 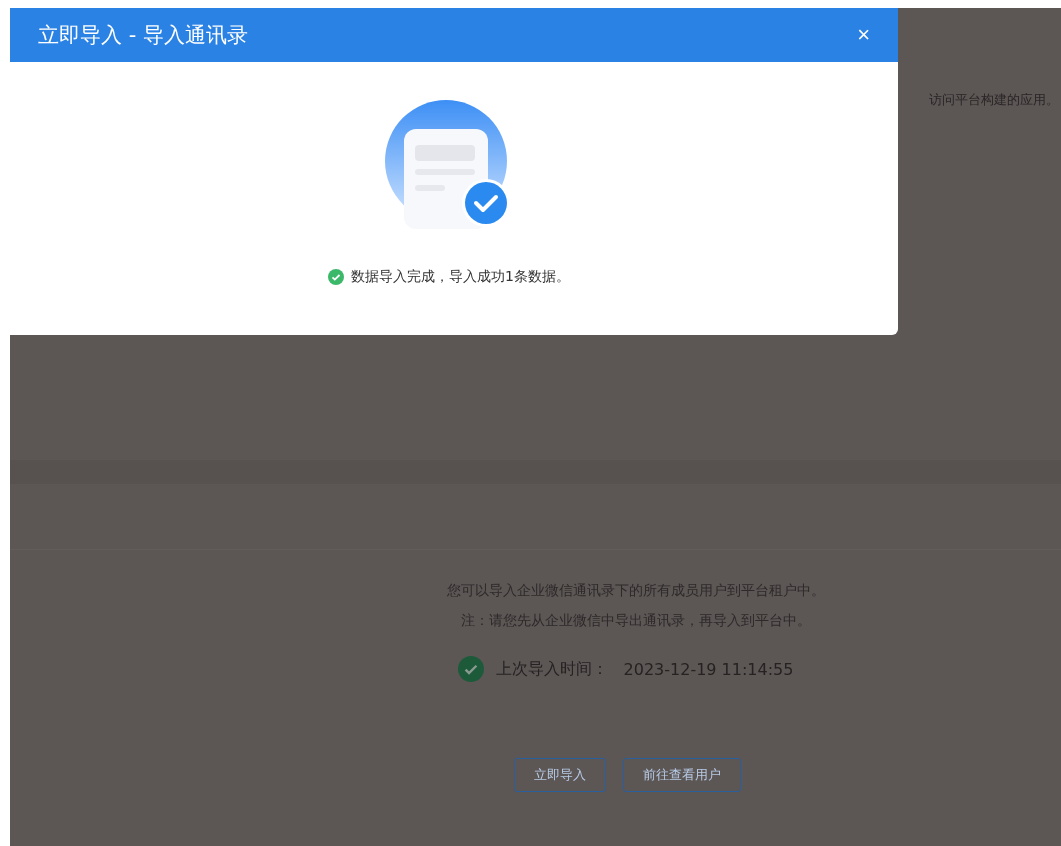 What do you see at coordinates (863, 35) in the screenshot?
I see `close-button: ×` at bounding box center [863, 35].